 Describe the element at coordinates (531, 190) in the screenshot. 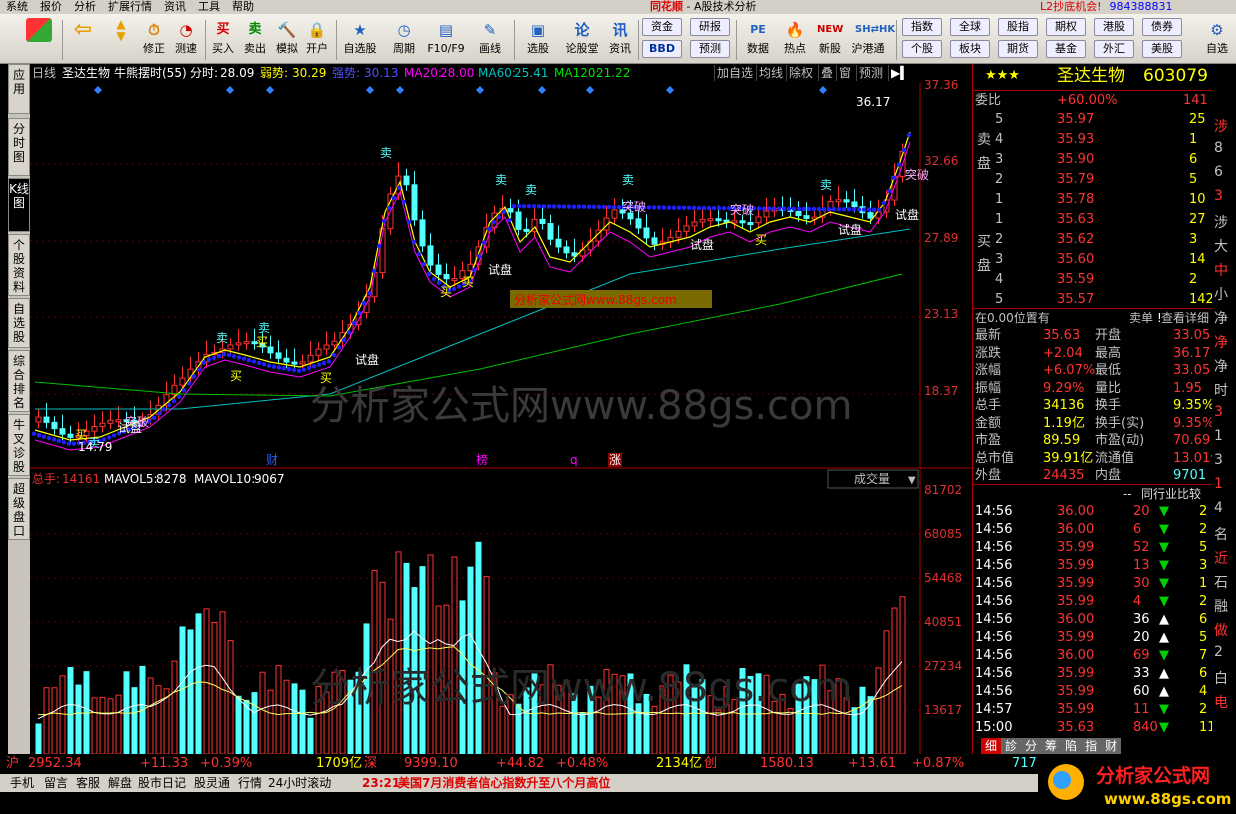

I see `signal-label: 卖` at that location.